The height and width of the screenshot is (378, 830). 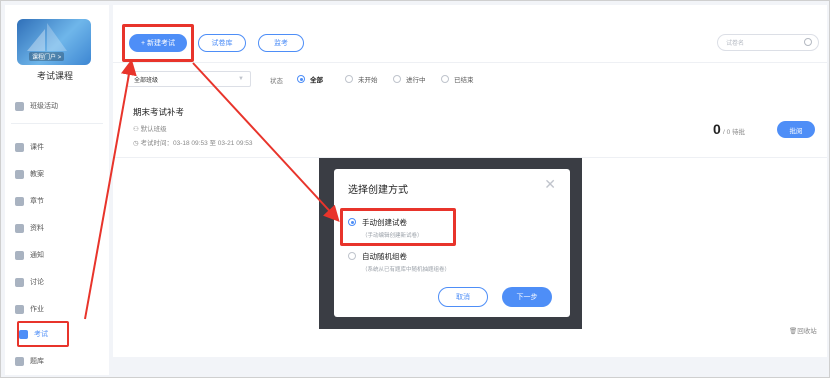 I want to click on pending-count: / 0 待批, so click(x=734, y=132).